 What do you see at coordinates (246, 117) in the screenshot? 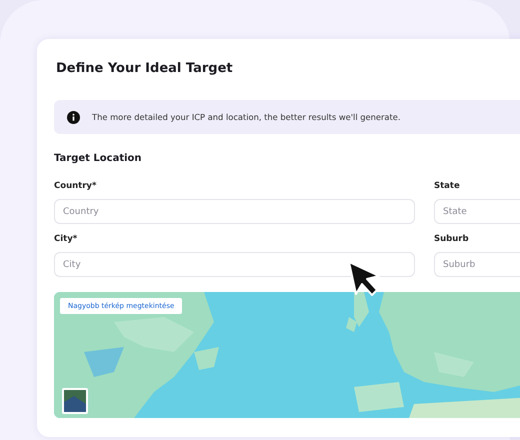
I see `info-text: The more detailed your ICP and location, the better results we'll generate.` at bounding box center [246, 117].